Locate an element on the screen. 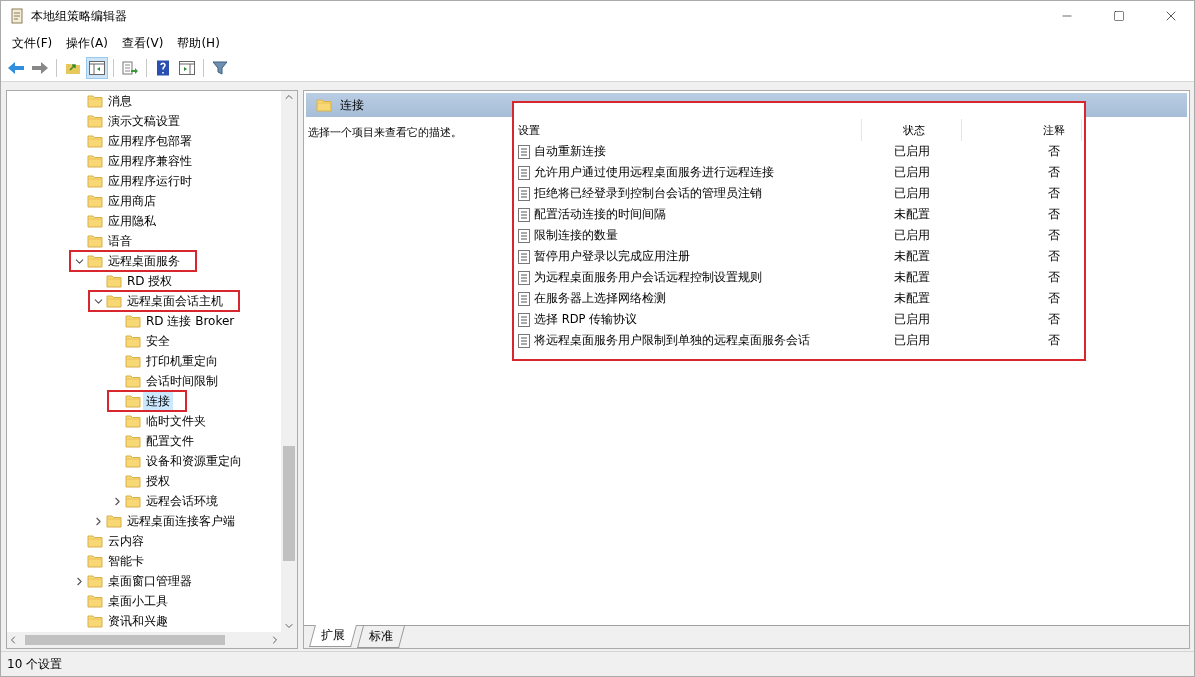  tree-item: RD 授权 is located at coordinates (150, 281).